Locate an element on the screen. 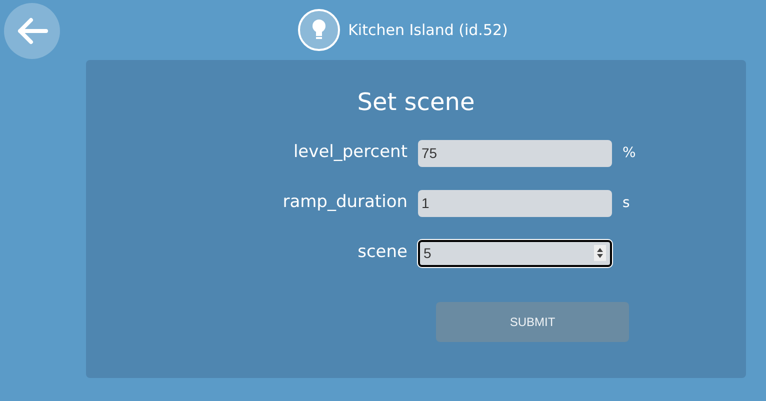 The height and width of the screenshot is (401, 766). back-arrow-icon is located at coordinates (32, 31).